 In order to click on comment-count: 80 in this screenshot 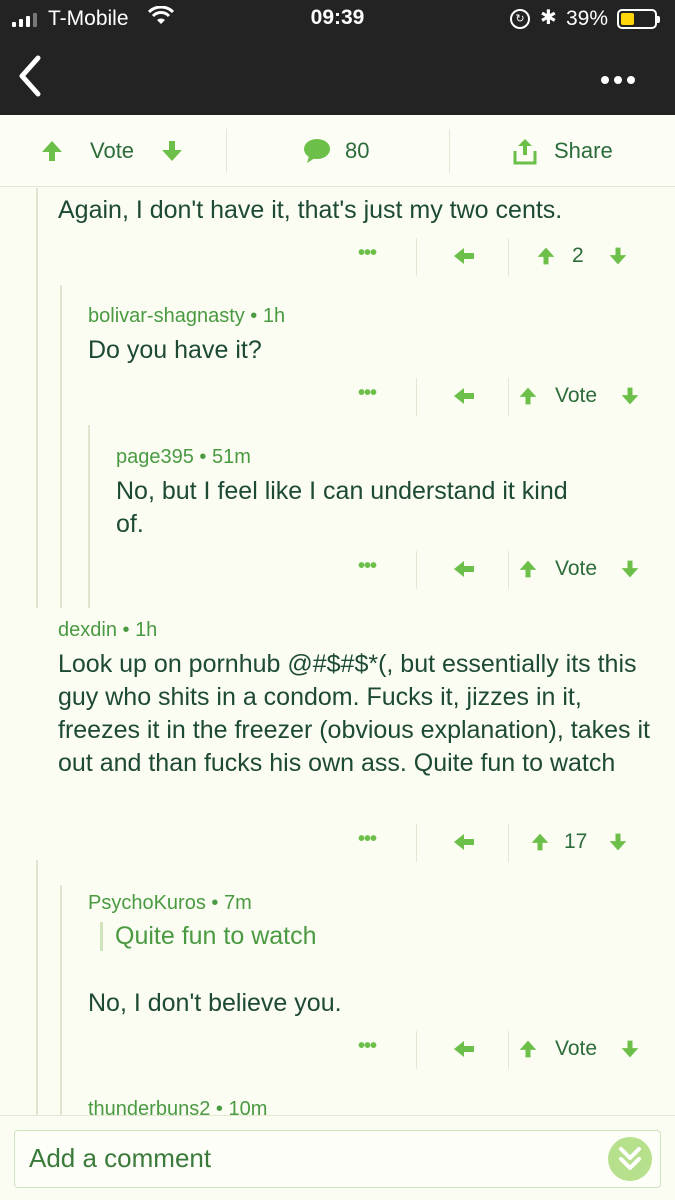, I will do `click(357, 150)`.